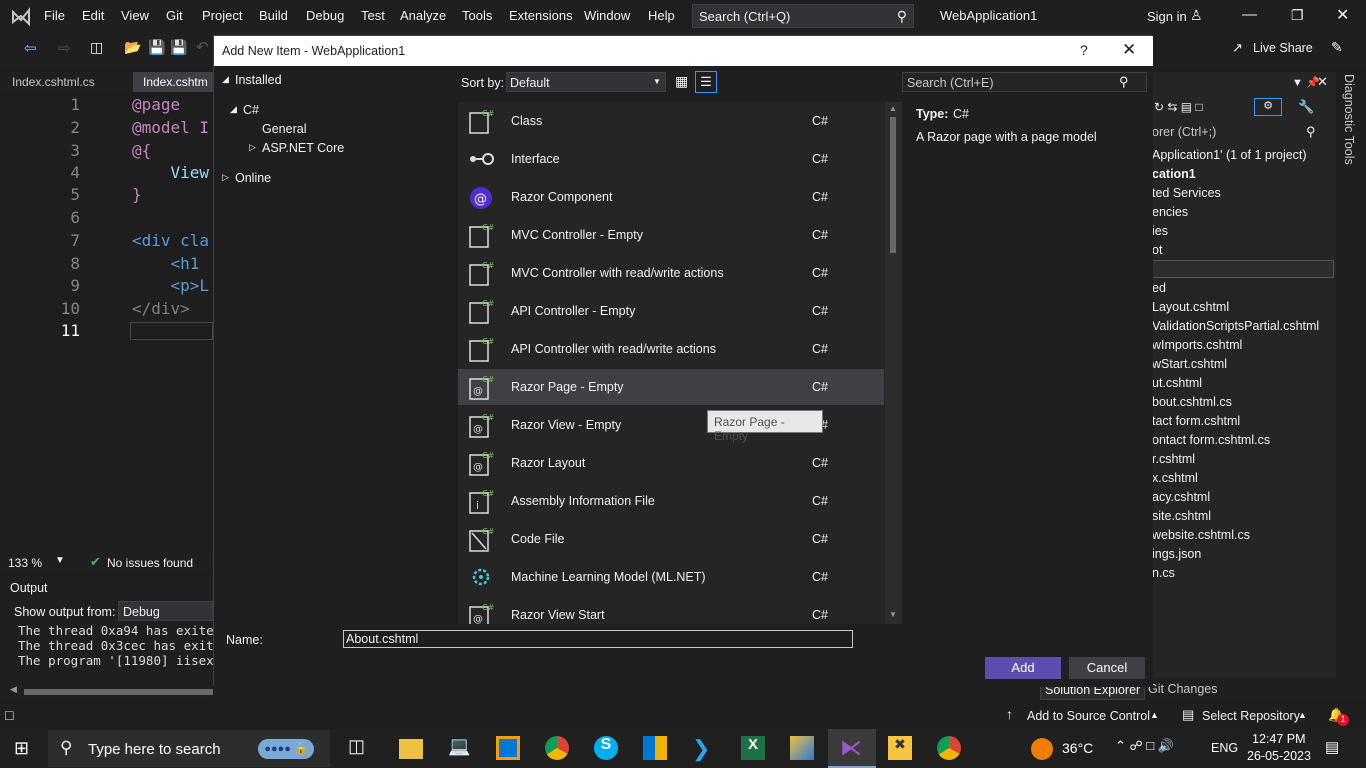  Describe the element at coordinates (303, 148) in the screenshot. I see `tree-aspnet-core: ASP.NET Core` at that location.